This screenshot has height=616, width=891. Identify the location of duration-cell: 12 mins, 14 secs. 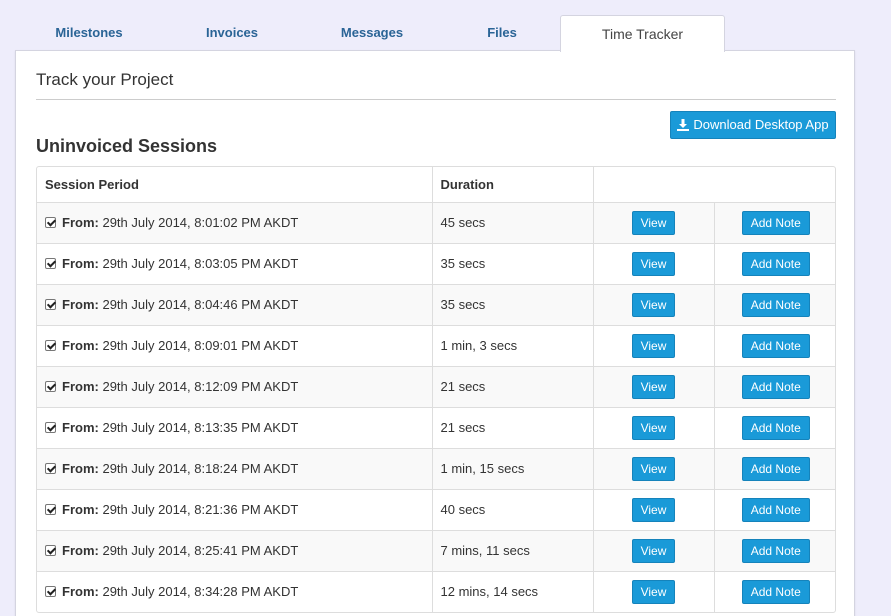
(513, 591).